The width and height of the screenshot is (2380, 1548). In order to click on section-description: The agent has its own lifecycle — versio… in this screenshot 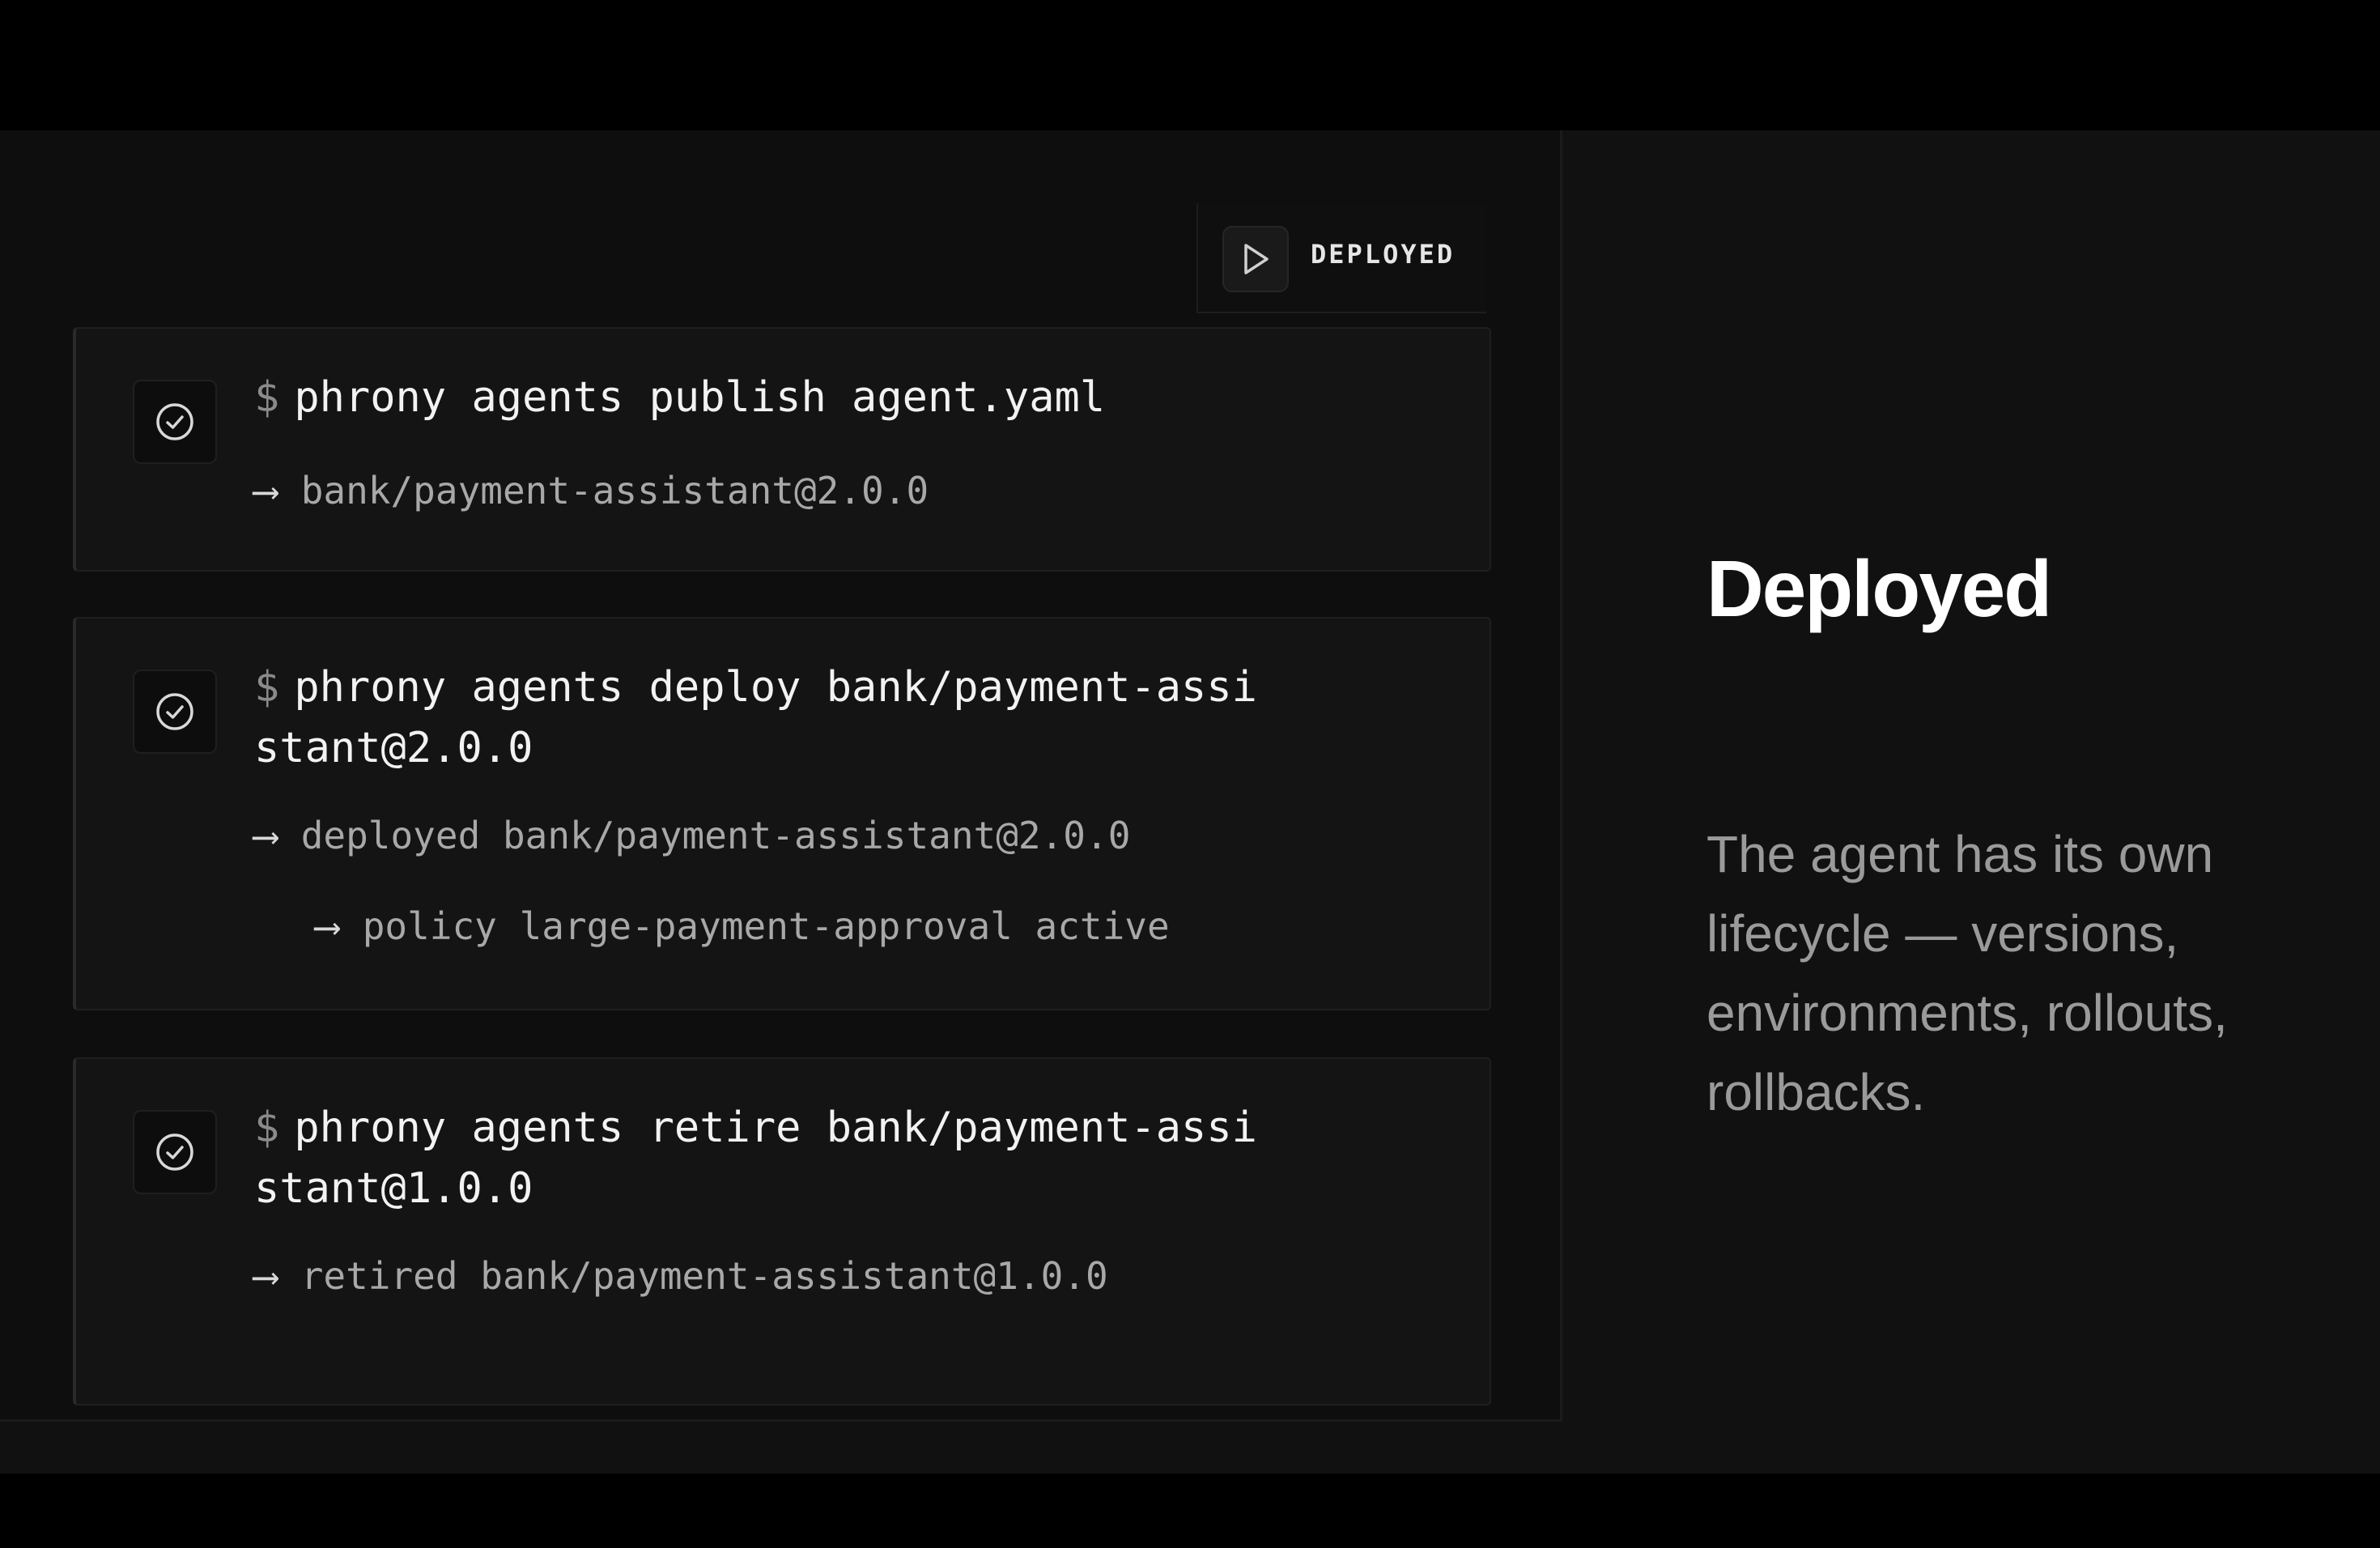, I will do `click(1967, 973)`.